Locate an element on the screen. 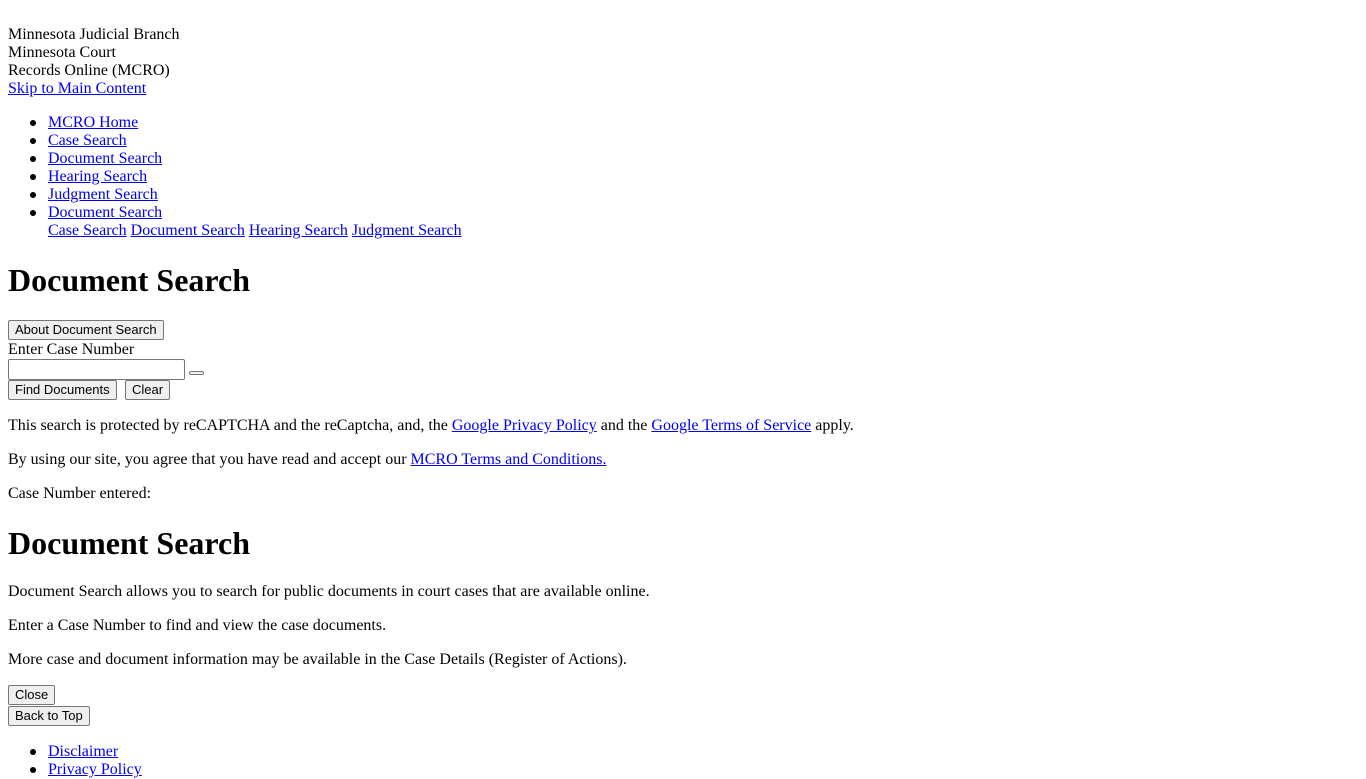  case-number-label: Enter Case Number is located at coordinates (71, 349).